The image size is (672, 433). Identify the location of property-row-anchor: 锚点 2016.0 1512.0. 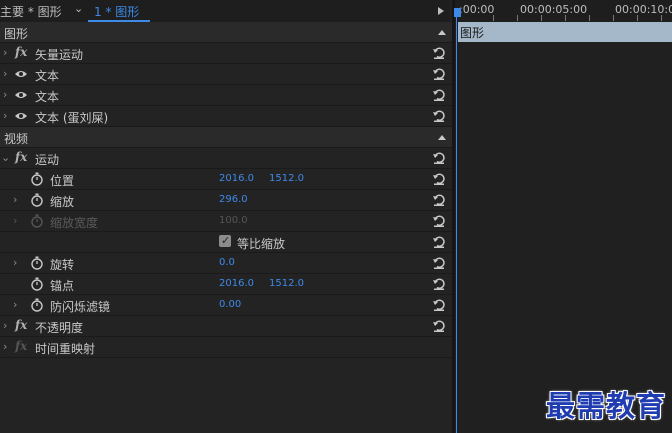
(226, 284).